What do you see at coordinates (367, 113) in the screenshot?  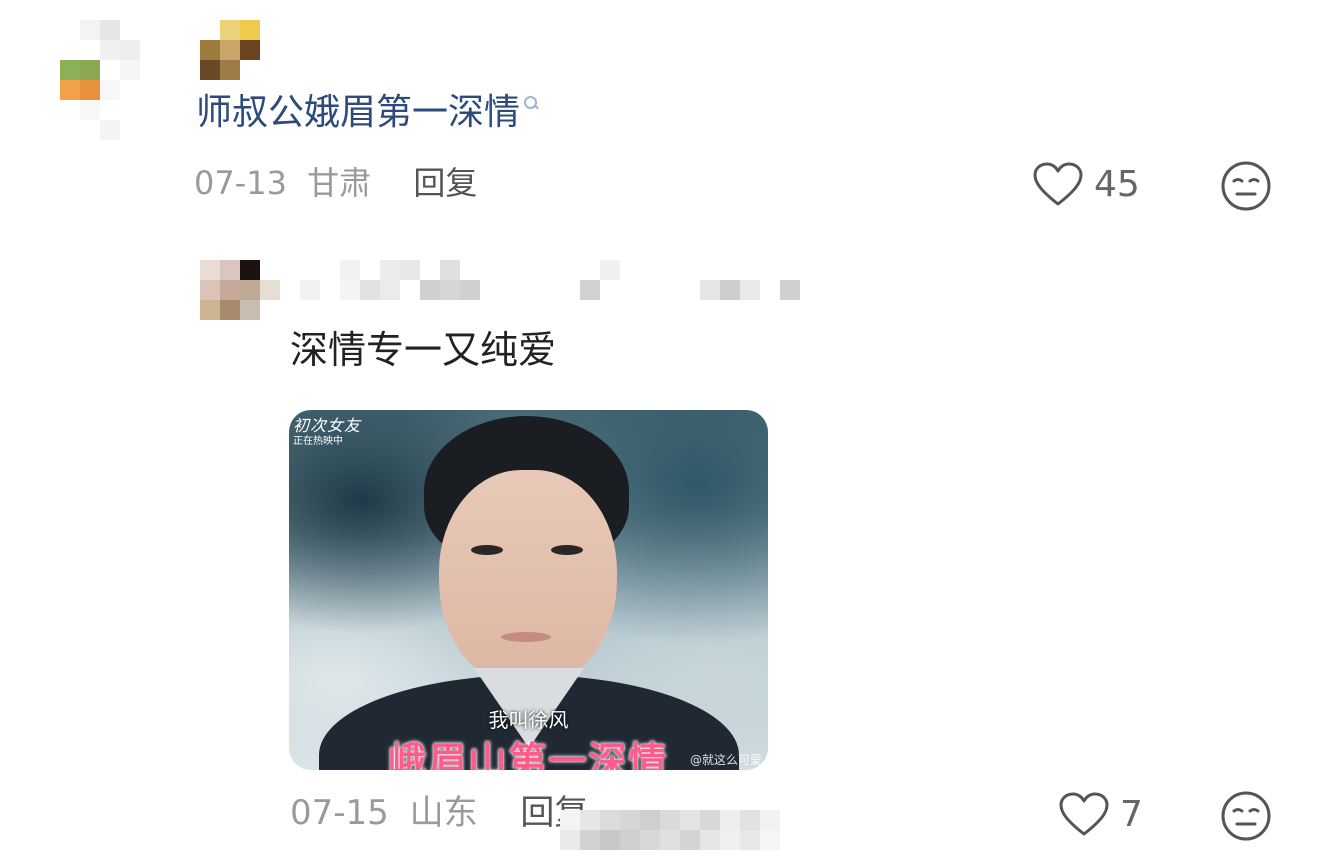 I see `username: 师叔公娥眉第一深情` at bounding box center [367, 113].